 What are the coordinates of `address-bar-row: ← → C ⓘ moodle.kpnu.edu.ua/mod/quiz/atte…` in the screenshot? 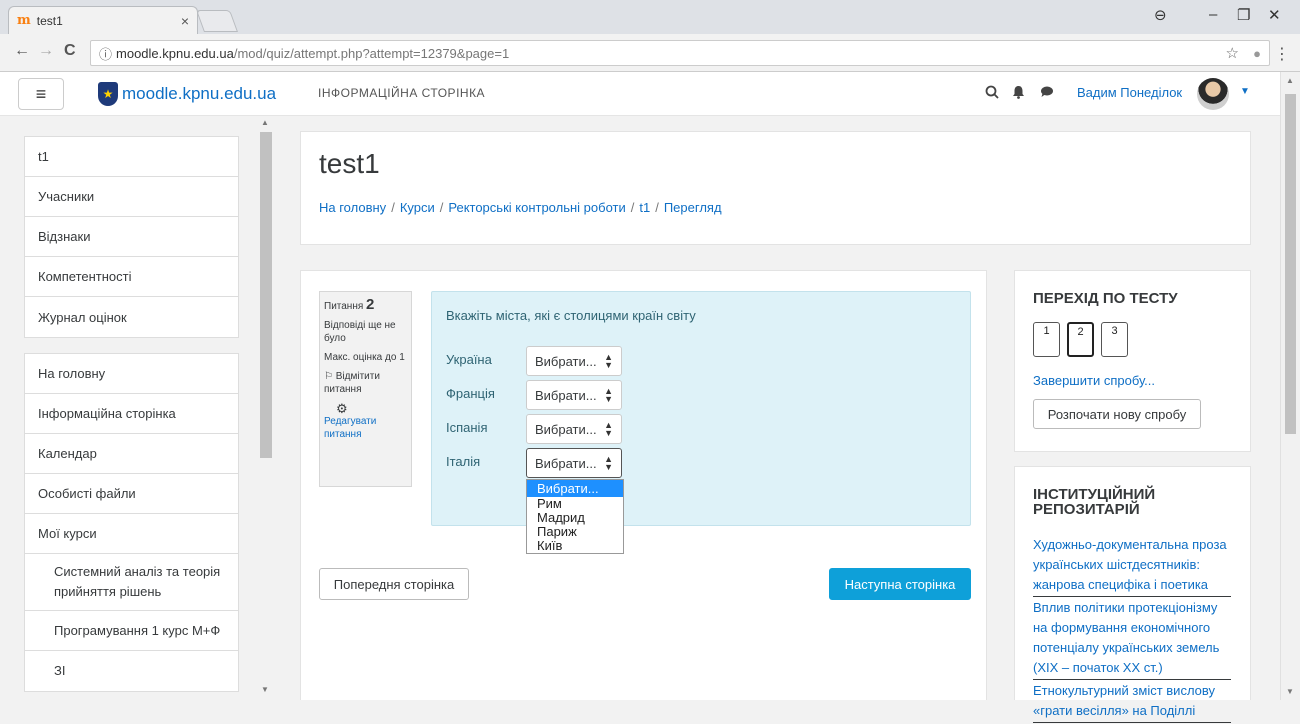 It's located at (650, 53).